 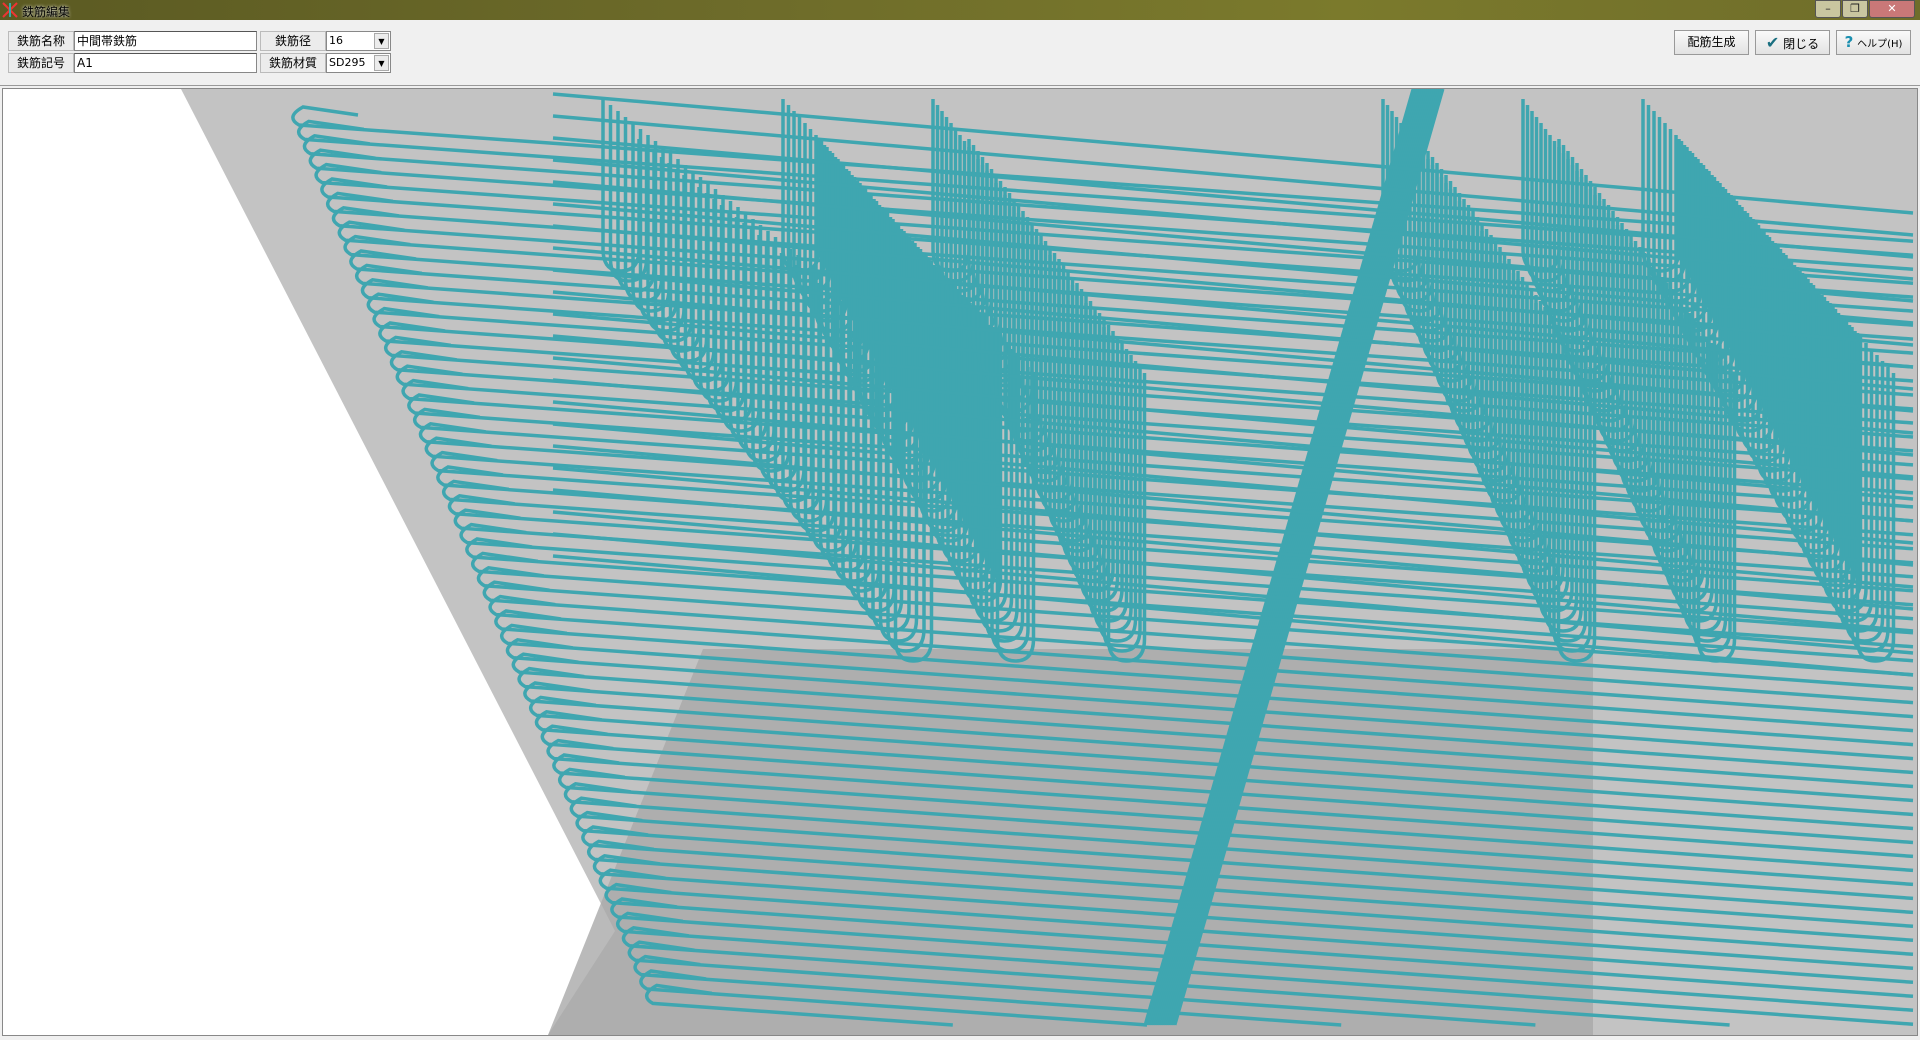 I want to click on rebar-material-value: SD295, so click(x=347, y=62).